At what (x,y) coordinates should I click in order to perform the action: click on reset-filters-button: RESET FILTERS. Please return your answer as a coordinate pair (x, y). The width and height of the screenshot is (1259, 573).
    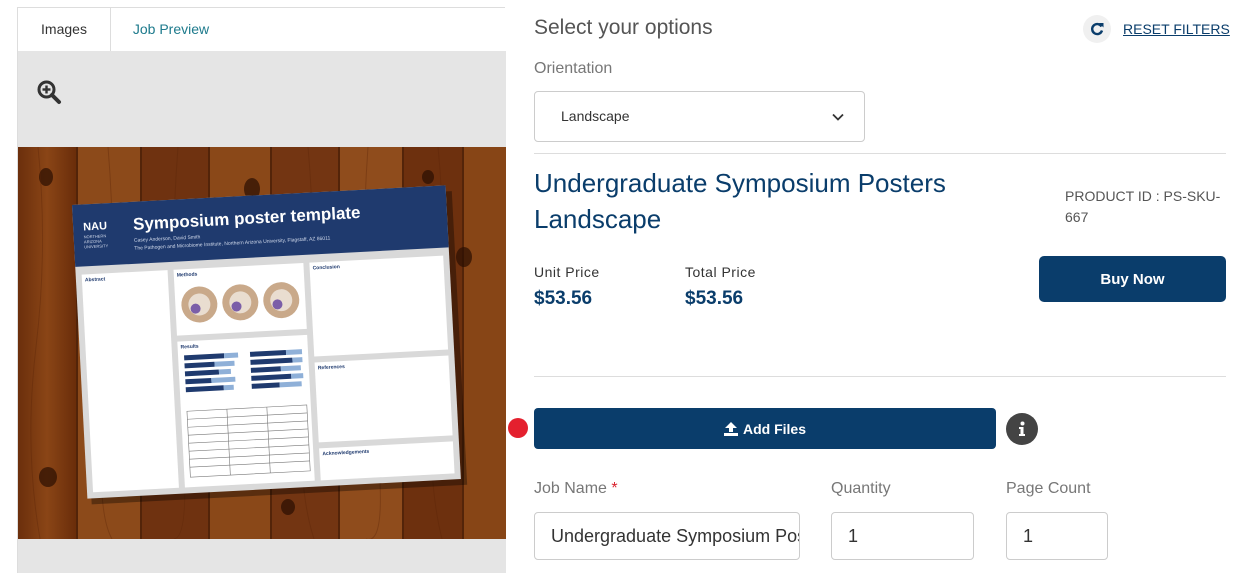
    Looking at the image, I should click on (1156, 29).